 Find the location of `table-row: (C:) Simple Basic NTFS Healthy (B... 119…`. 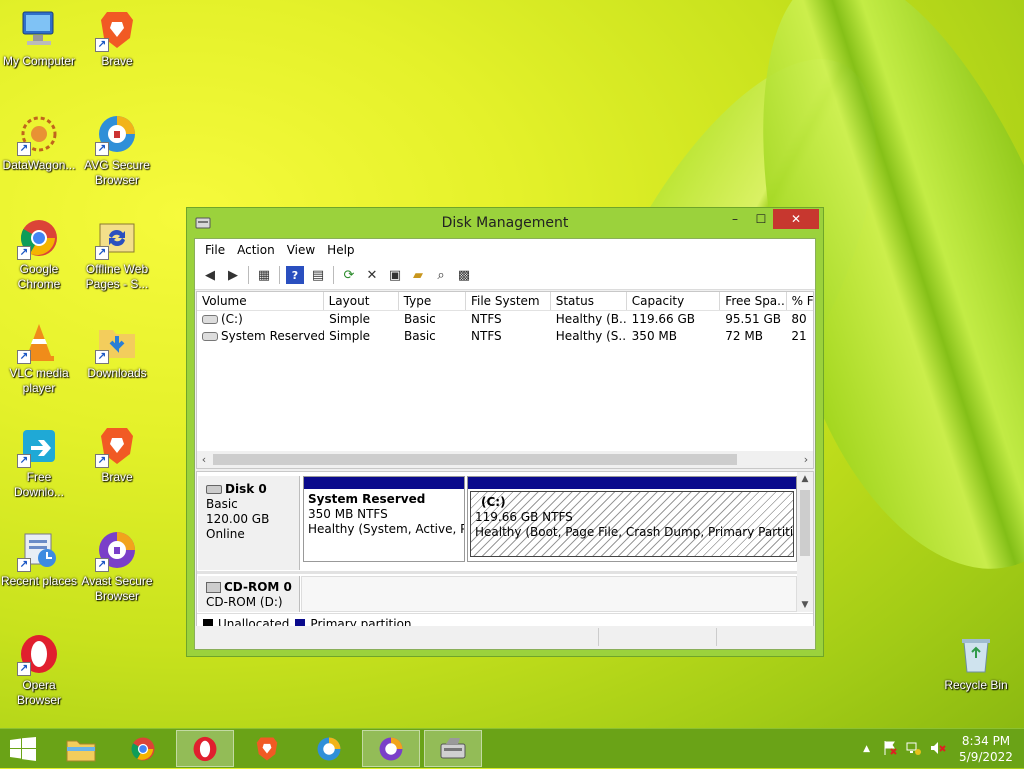

table-row: (C:) Simple Basic NTFS Healthy (B... 119… is located at coordinates (505, 319).